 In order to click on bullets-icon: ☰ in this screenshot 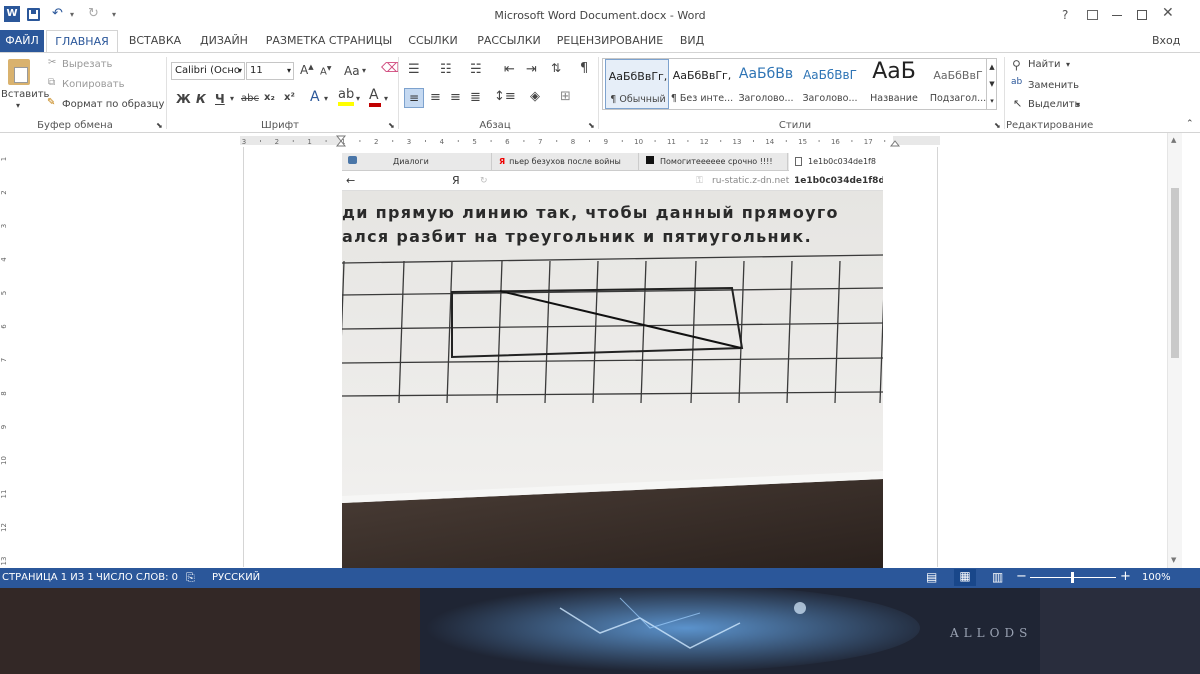, I will do `click(414, 69)`.